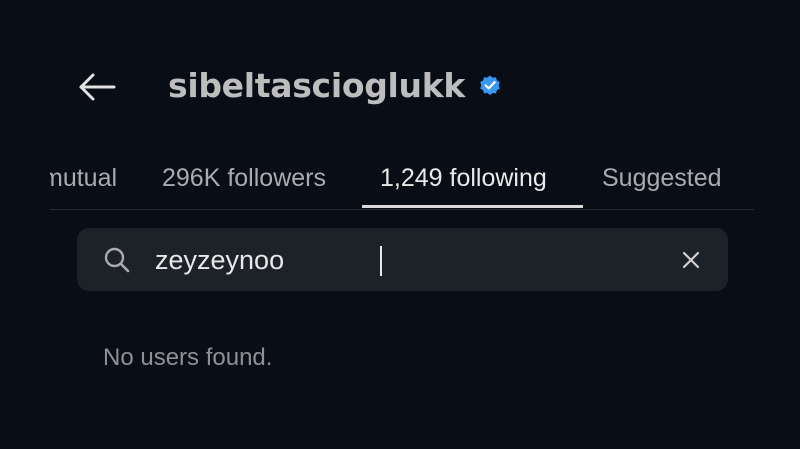  Describe the element at coordinates (381, 261) in the screenshot. I see `text-caret` at that location.